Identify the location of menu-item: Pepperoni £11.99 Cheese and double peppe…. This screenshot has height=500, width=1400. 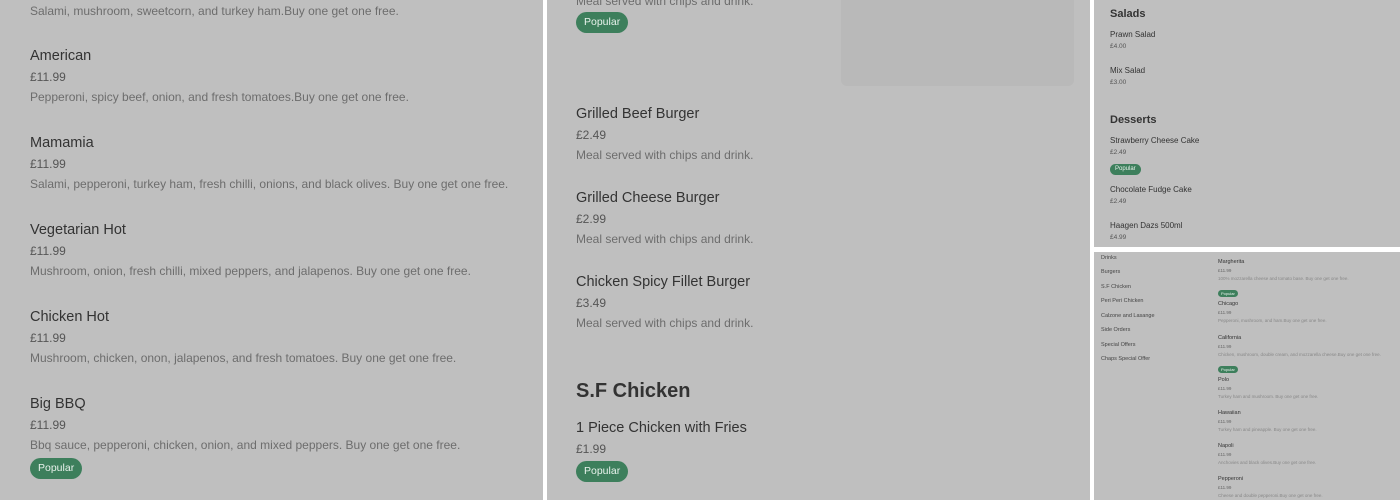
(1270, 487).